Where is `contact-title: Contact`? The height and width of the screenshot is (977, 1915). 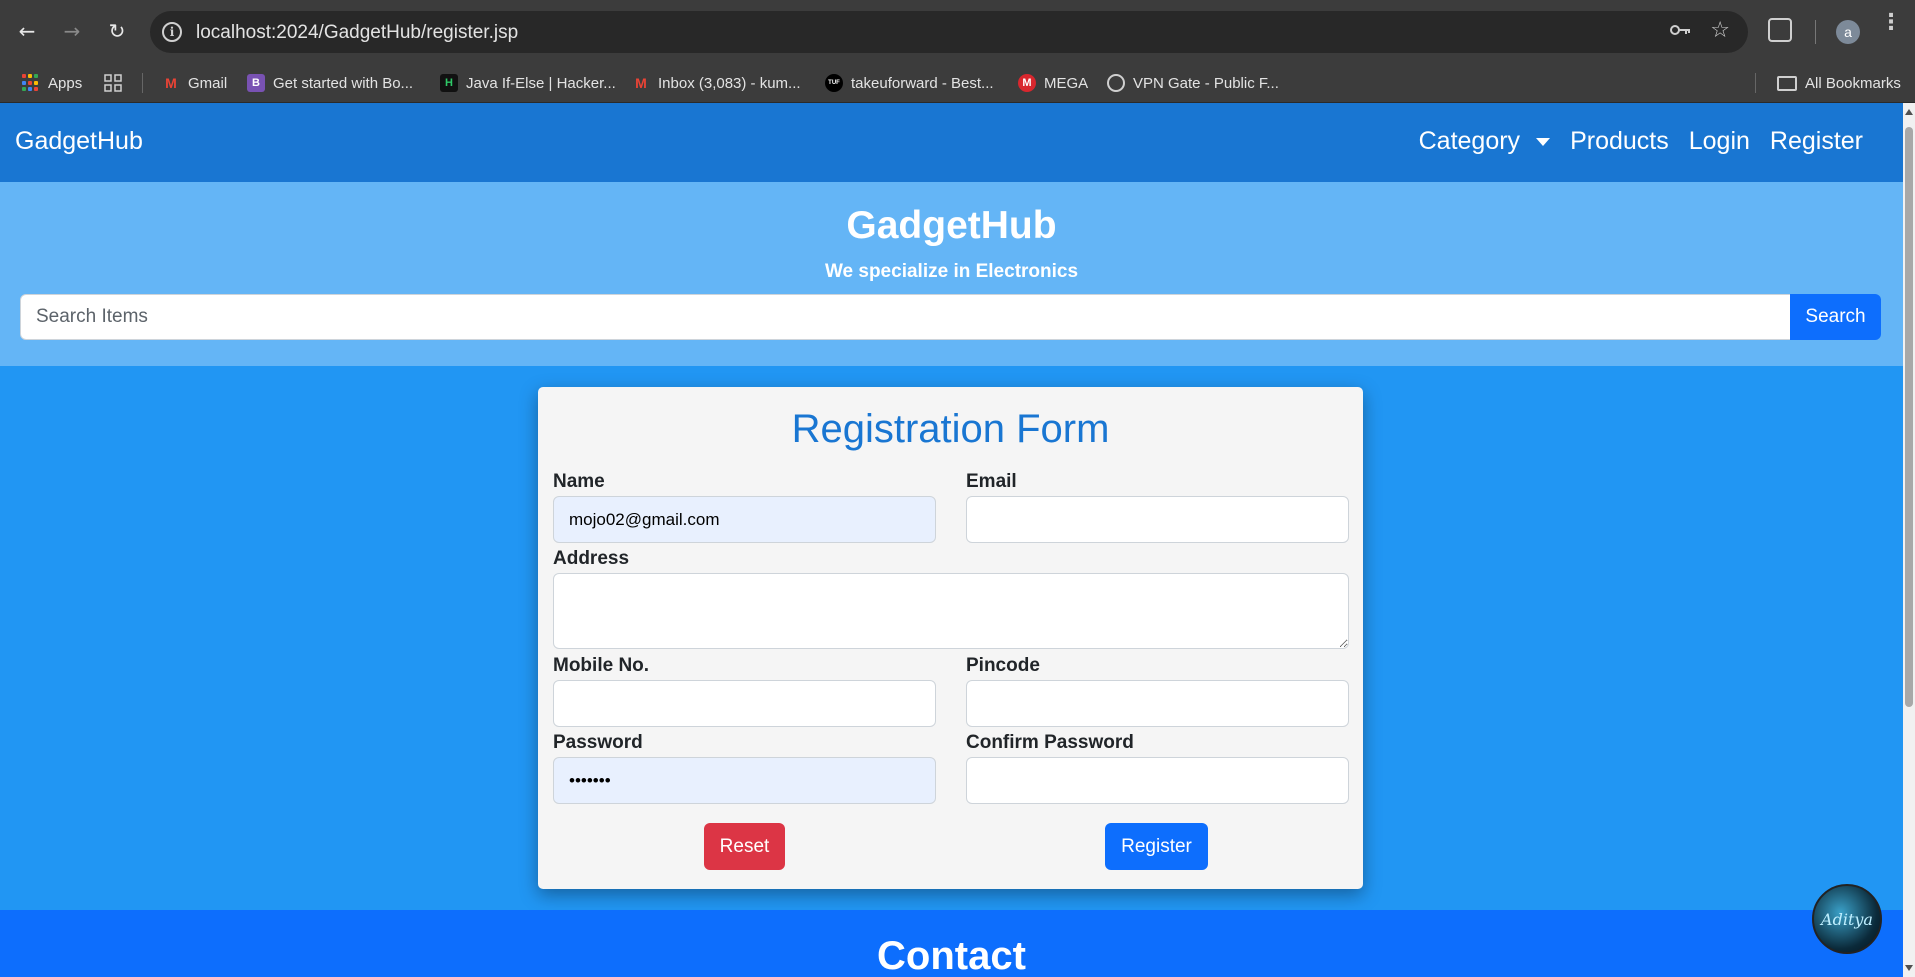
contact-title: Contact is located at coordinates (951, 955).